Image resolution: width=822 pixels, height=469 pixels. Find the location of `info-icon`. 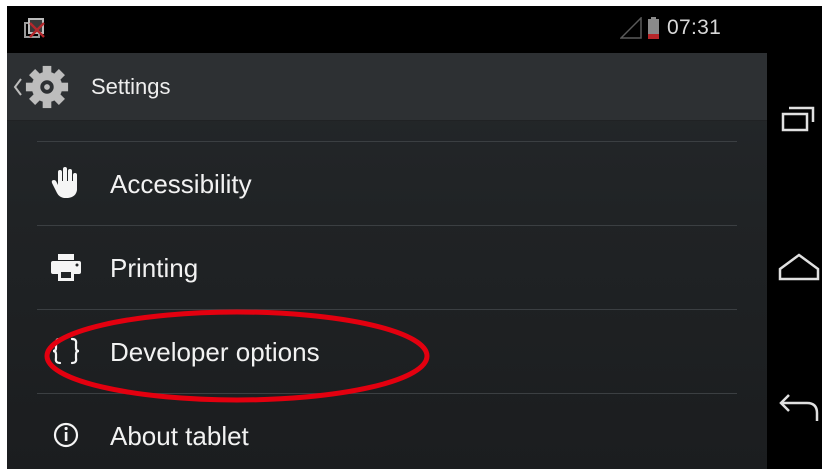

info-icon is located at coordinates (66, 435).